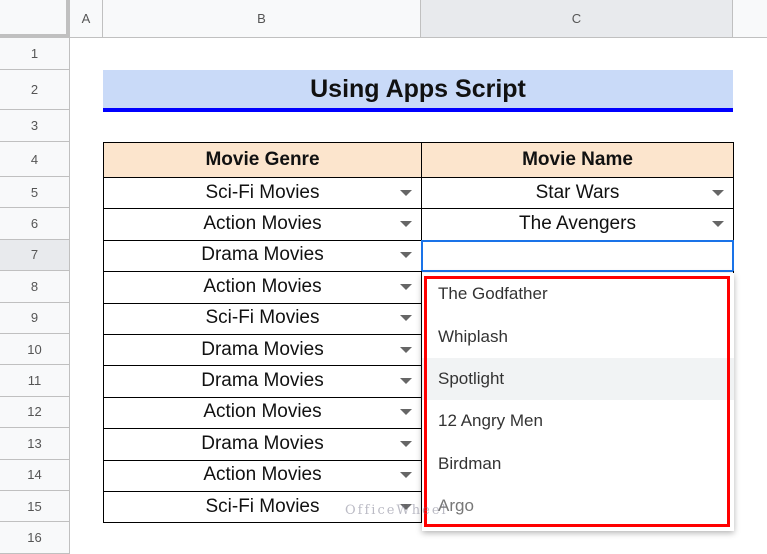  Describe the element at coordinates (578, 506) in the screenshot. I see `dropdown-option: Argo` at that location.